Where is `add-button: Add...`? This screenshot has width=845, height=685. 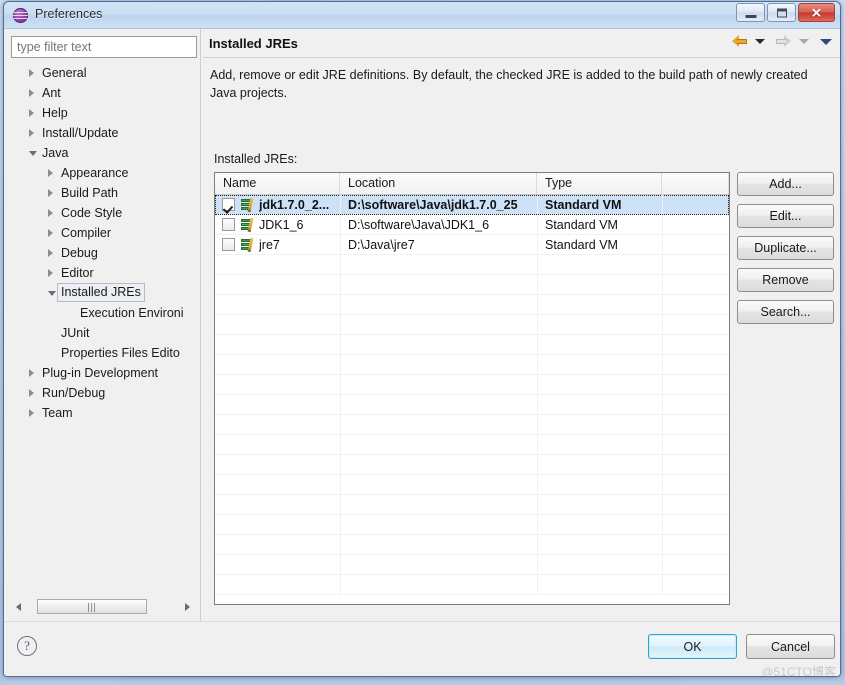
add-button: Add... is located at coordinates (785, 184).